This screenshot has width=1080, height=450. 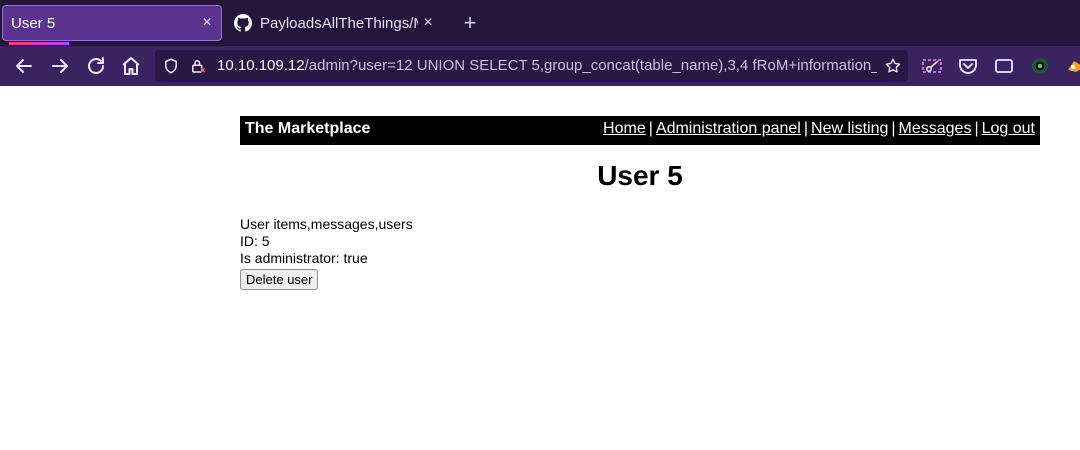 I want to click on browser-tab-bar: User 5 × PayloadsAllTheThings/My × +, so click(x=540, y=23).